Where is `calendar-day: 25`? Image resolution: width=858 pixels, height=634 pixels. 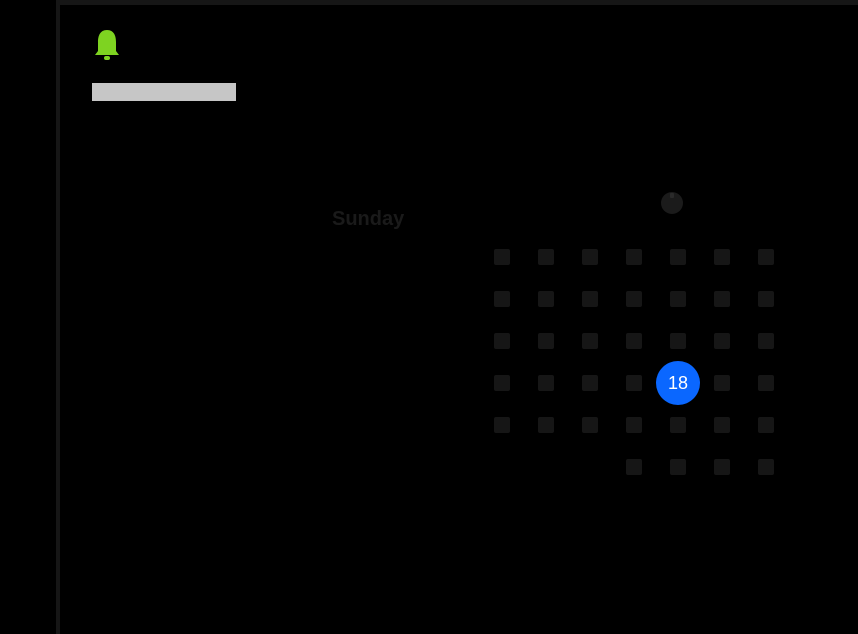
calendar-day: 25 is located at coordinates (678, 425).